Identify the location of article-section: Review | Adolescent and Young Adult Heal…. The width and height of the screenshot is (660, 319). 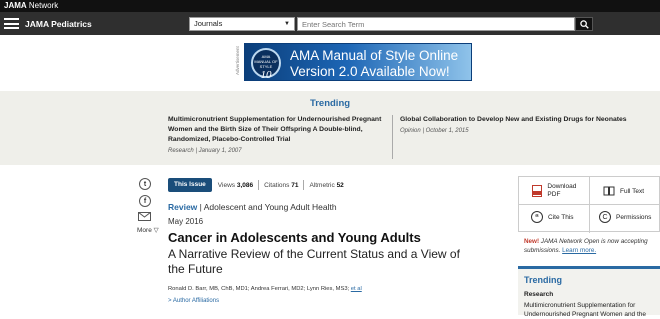
(252, 207).